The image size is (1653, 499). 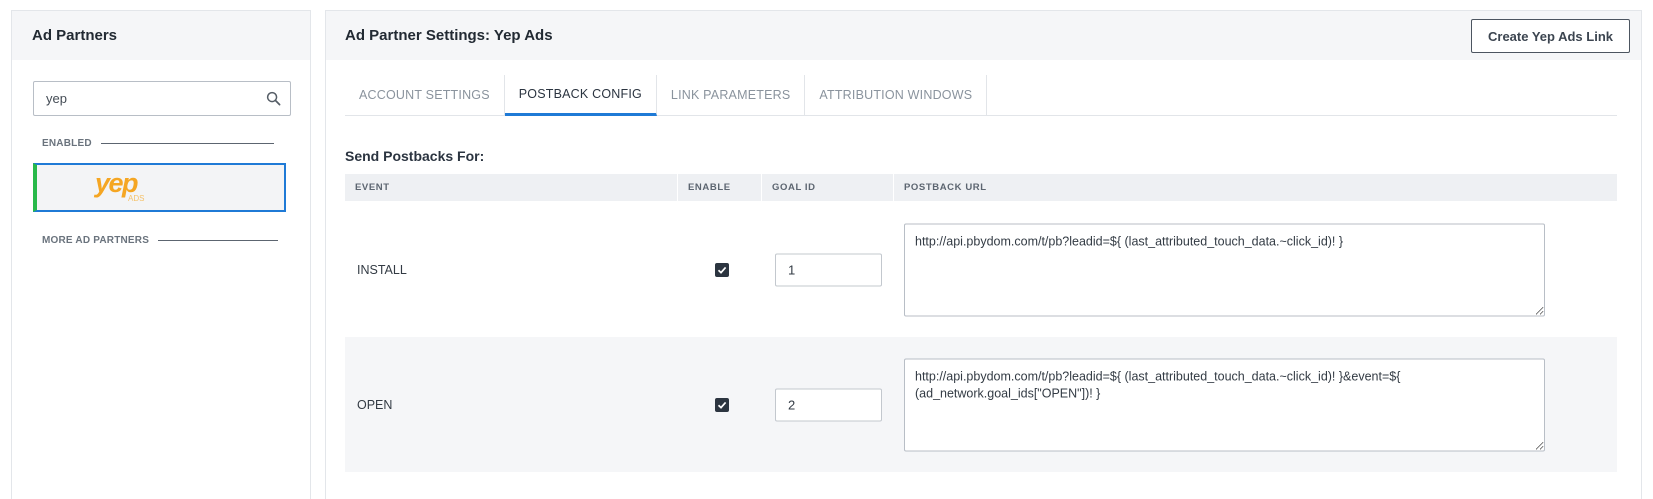 What do you see at coordinates (415, 156) in the screenshot?
I see `send-postbacks-title: Send Postbacks For:` at bounding box center [415, 156].